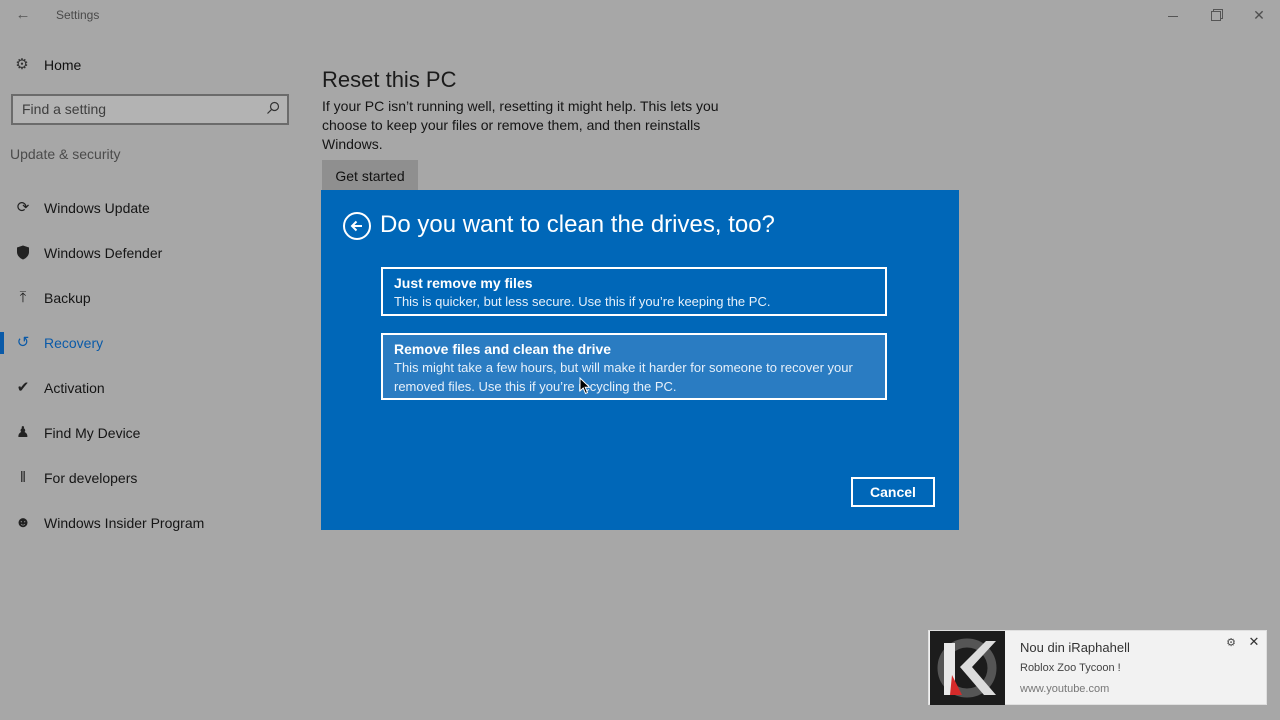  I want to click on title-bar: ← Settings ✕, so click(640, 16).